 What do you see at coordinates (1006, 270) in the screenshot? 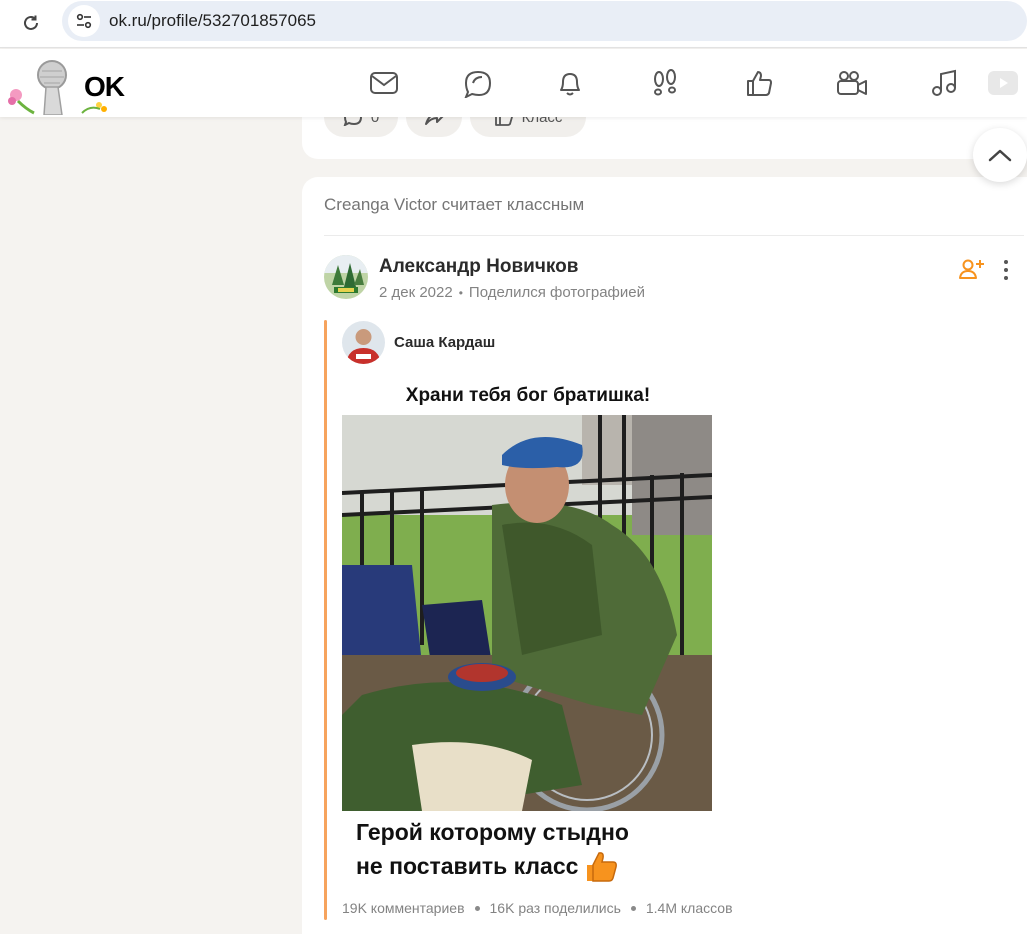
I see `more-options-icon` at bounding box center [1006, 270].